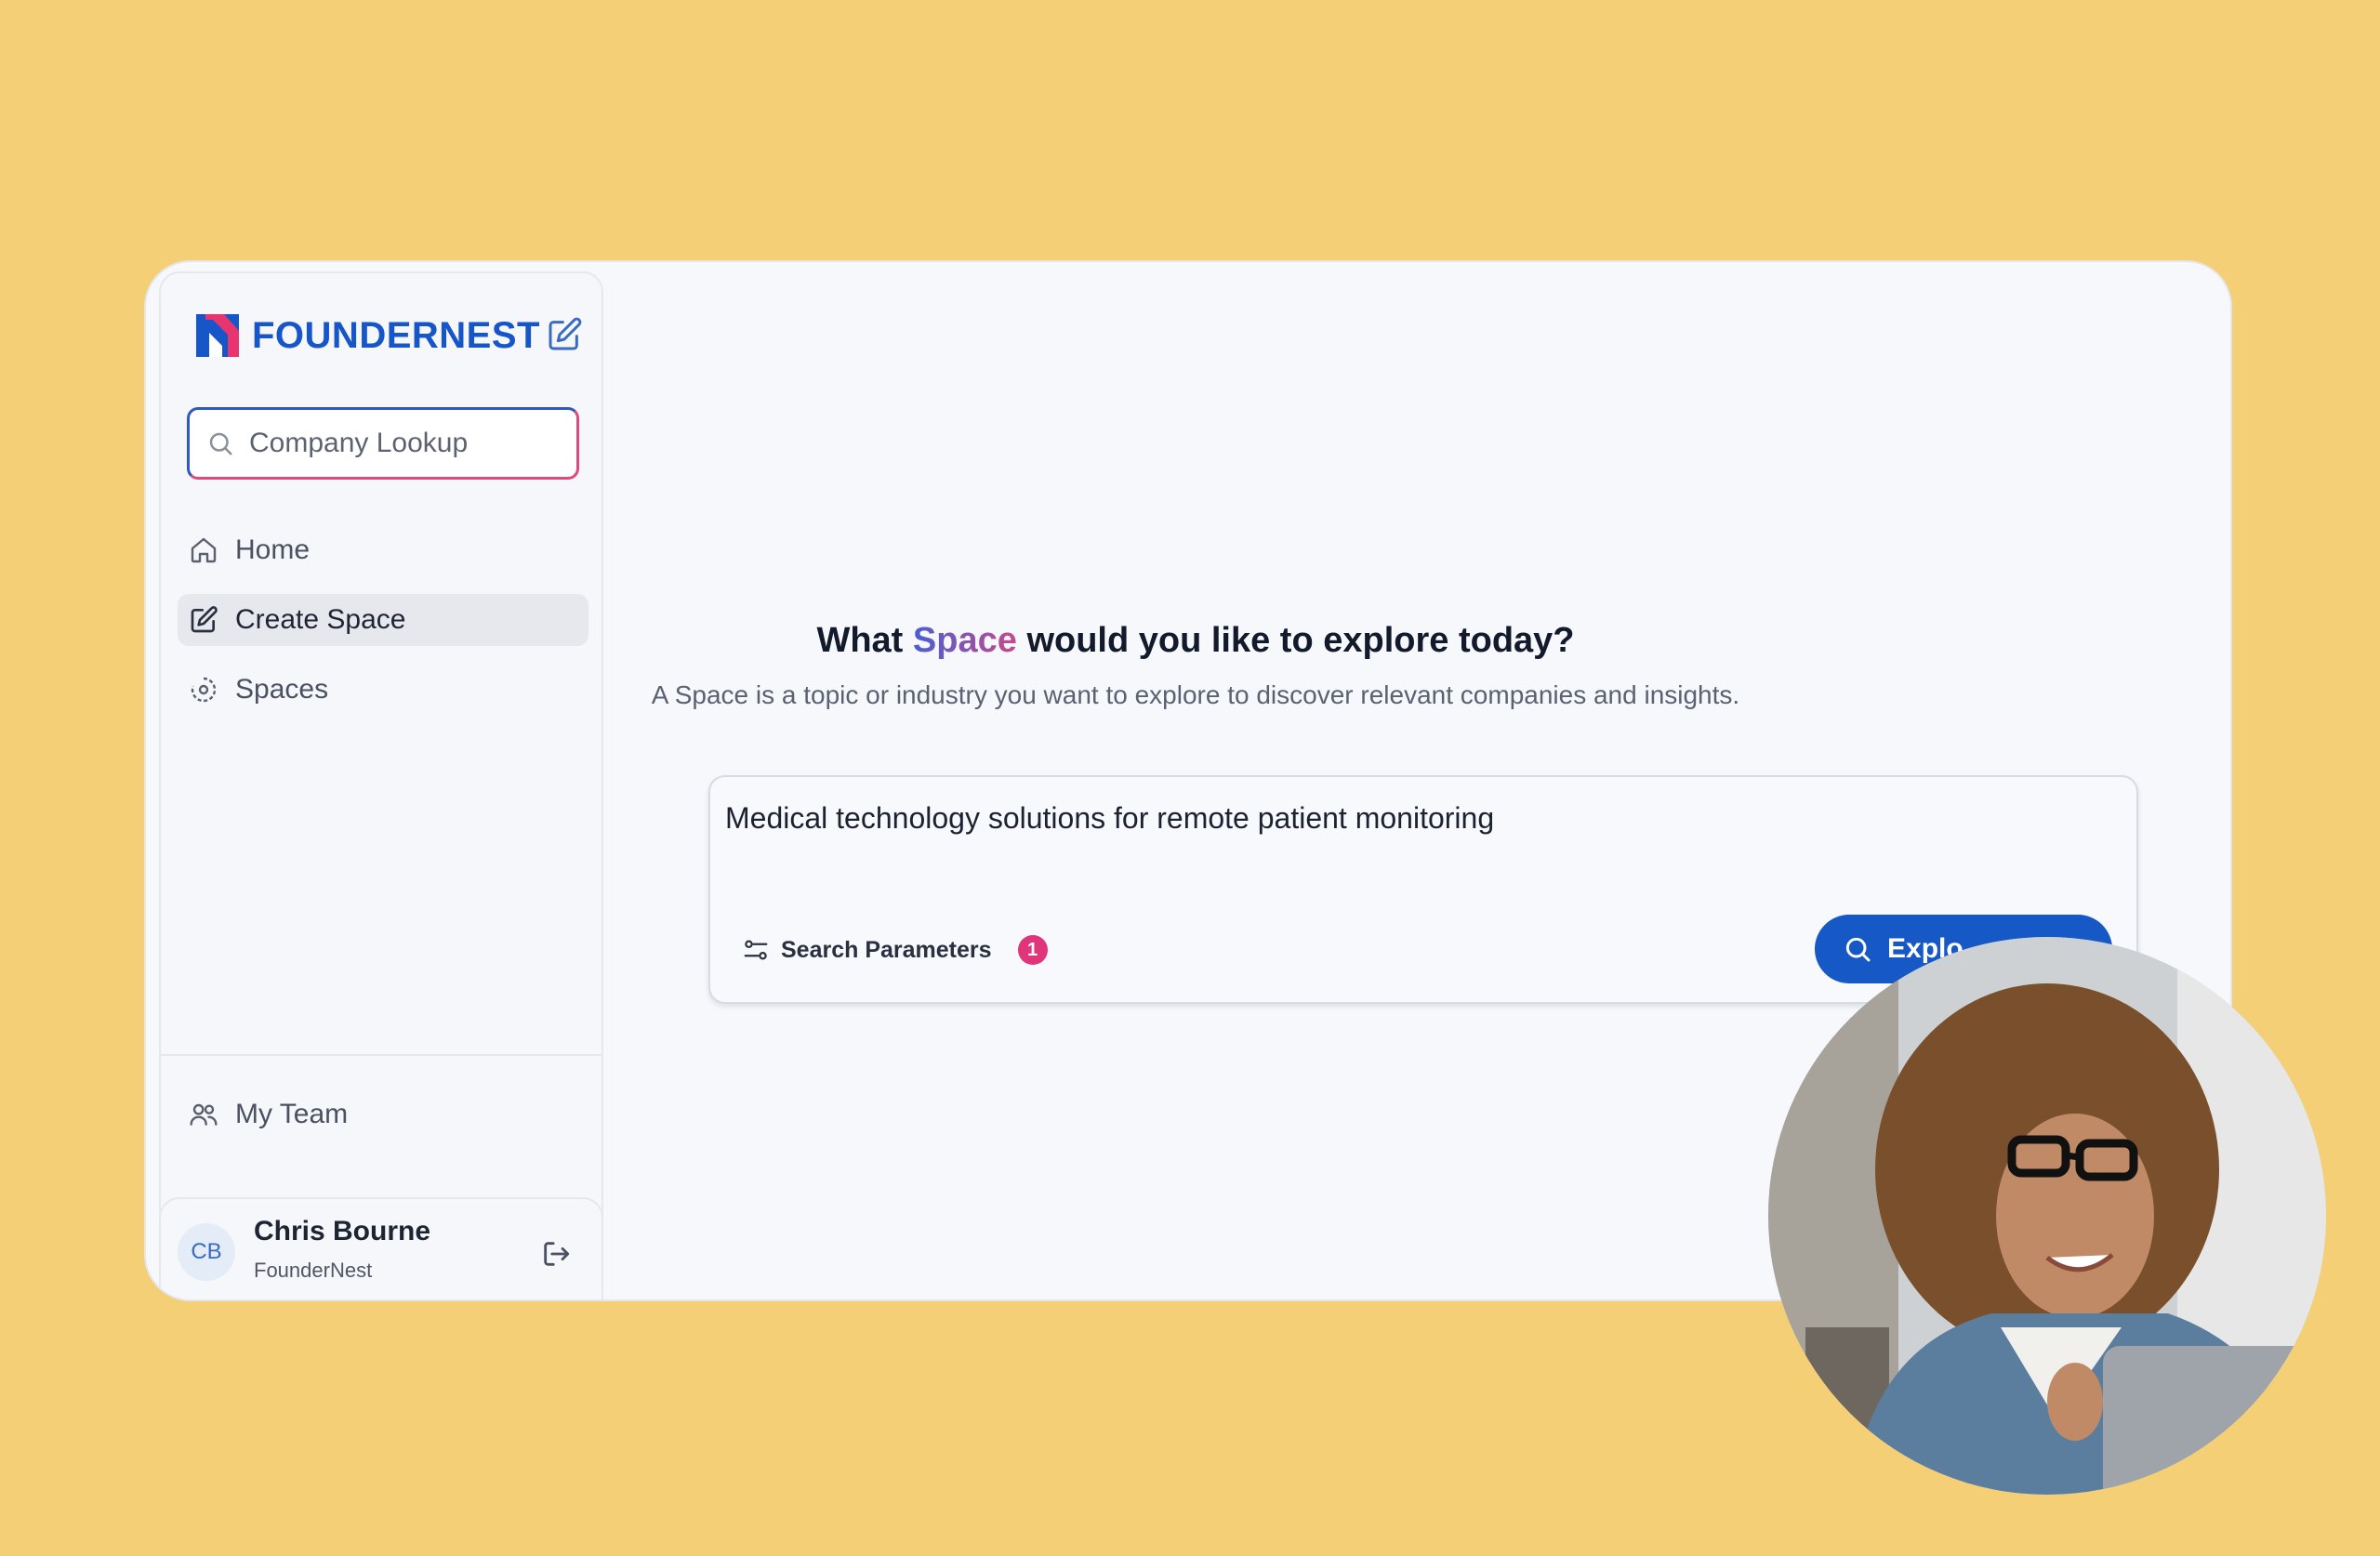  I want to click on new-space-icon, so click(564, 334).